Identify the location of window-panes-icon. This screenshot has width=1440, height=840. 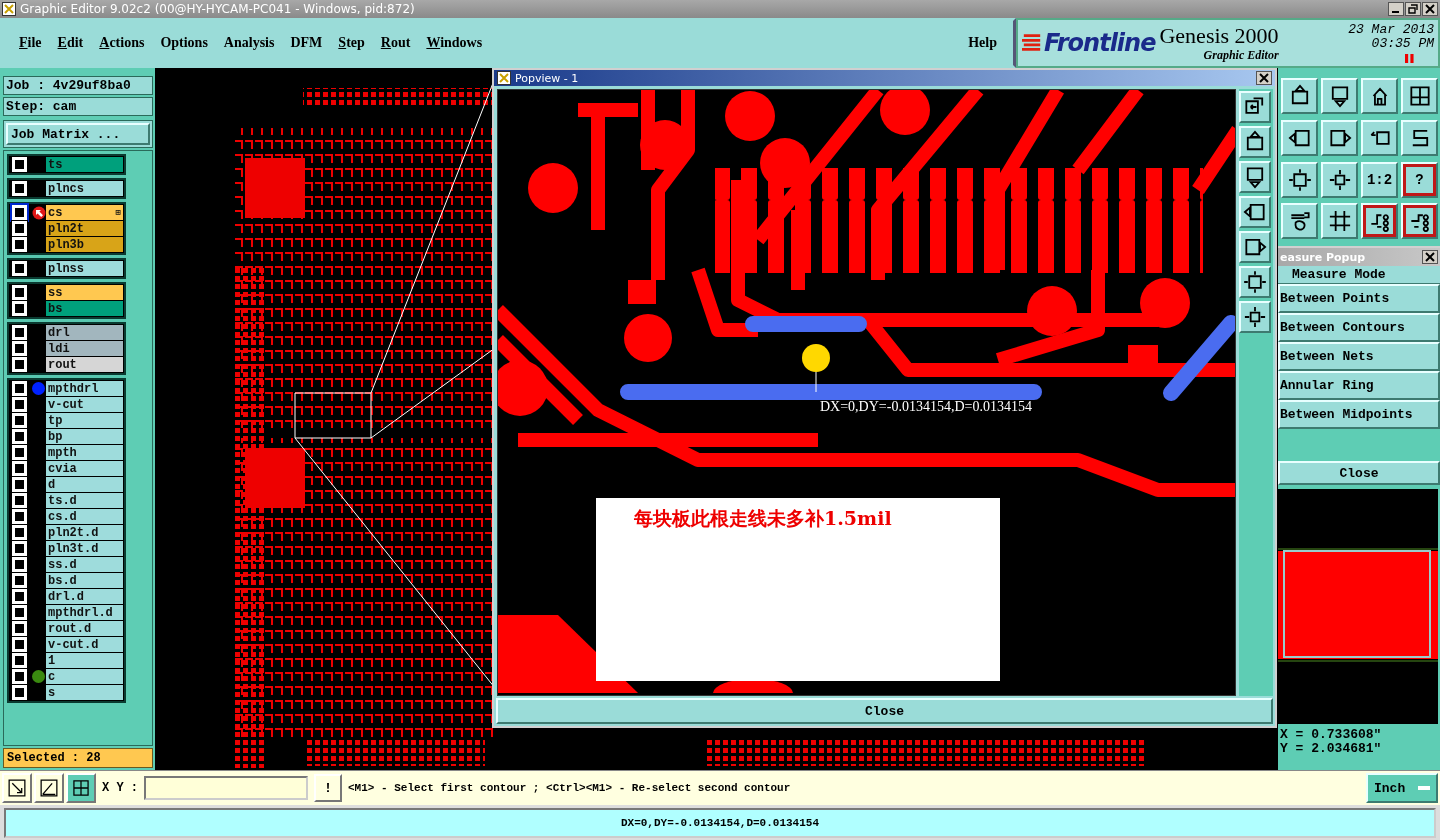
(1419, 96).